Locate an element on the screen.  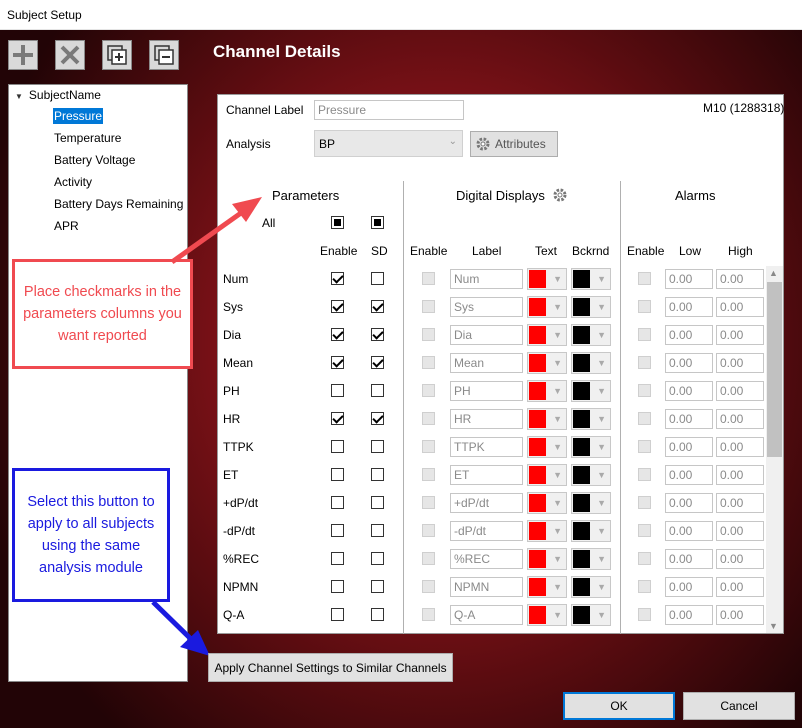
analysis-select: BP ⌄ is located at coordinates (388, 143).